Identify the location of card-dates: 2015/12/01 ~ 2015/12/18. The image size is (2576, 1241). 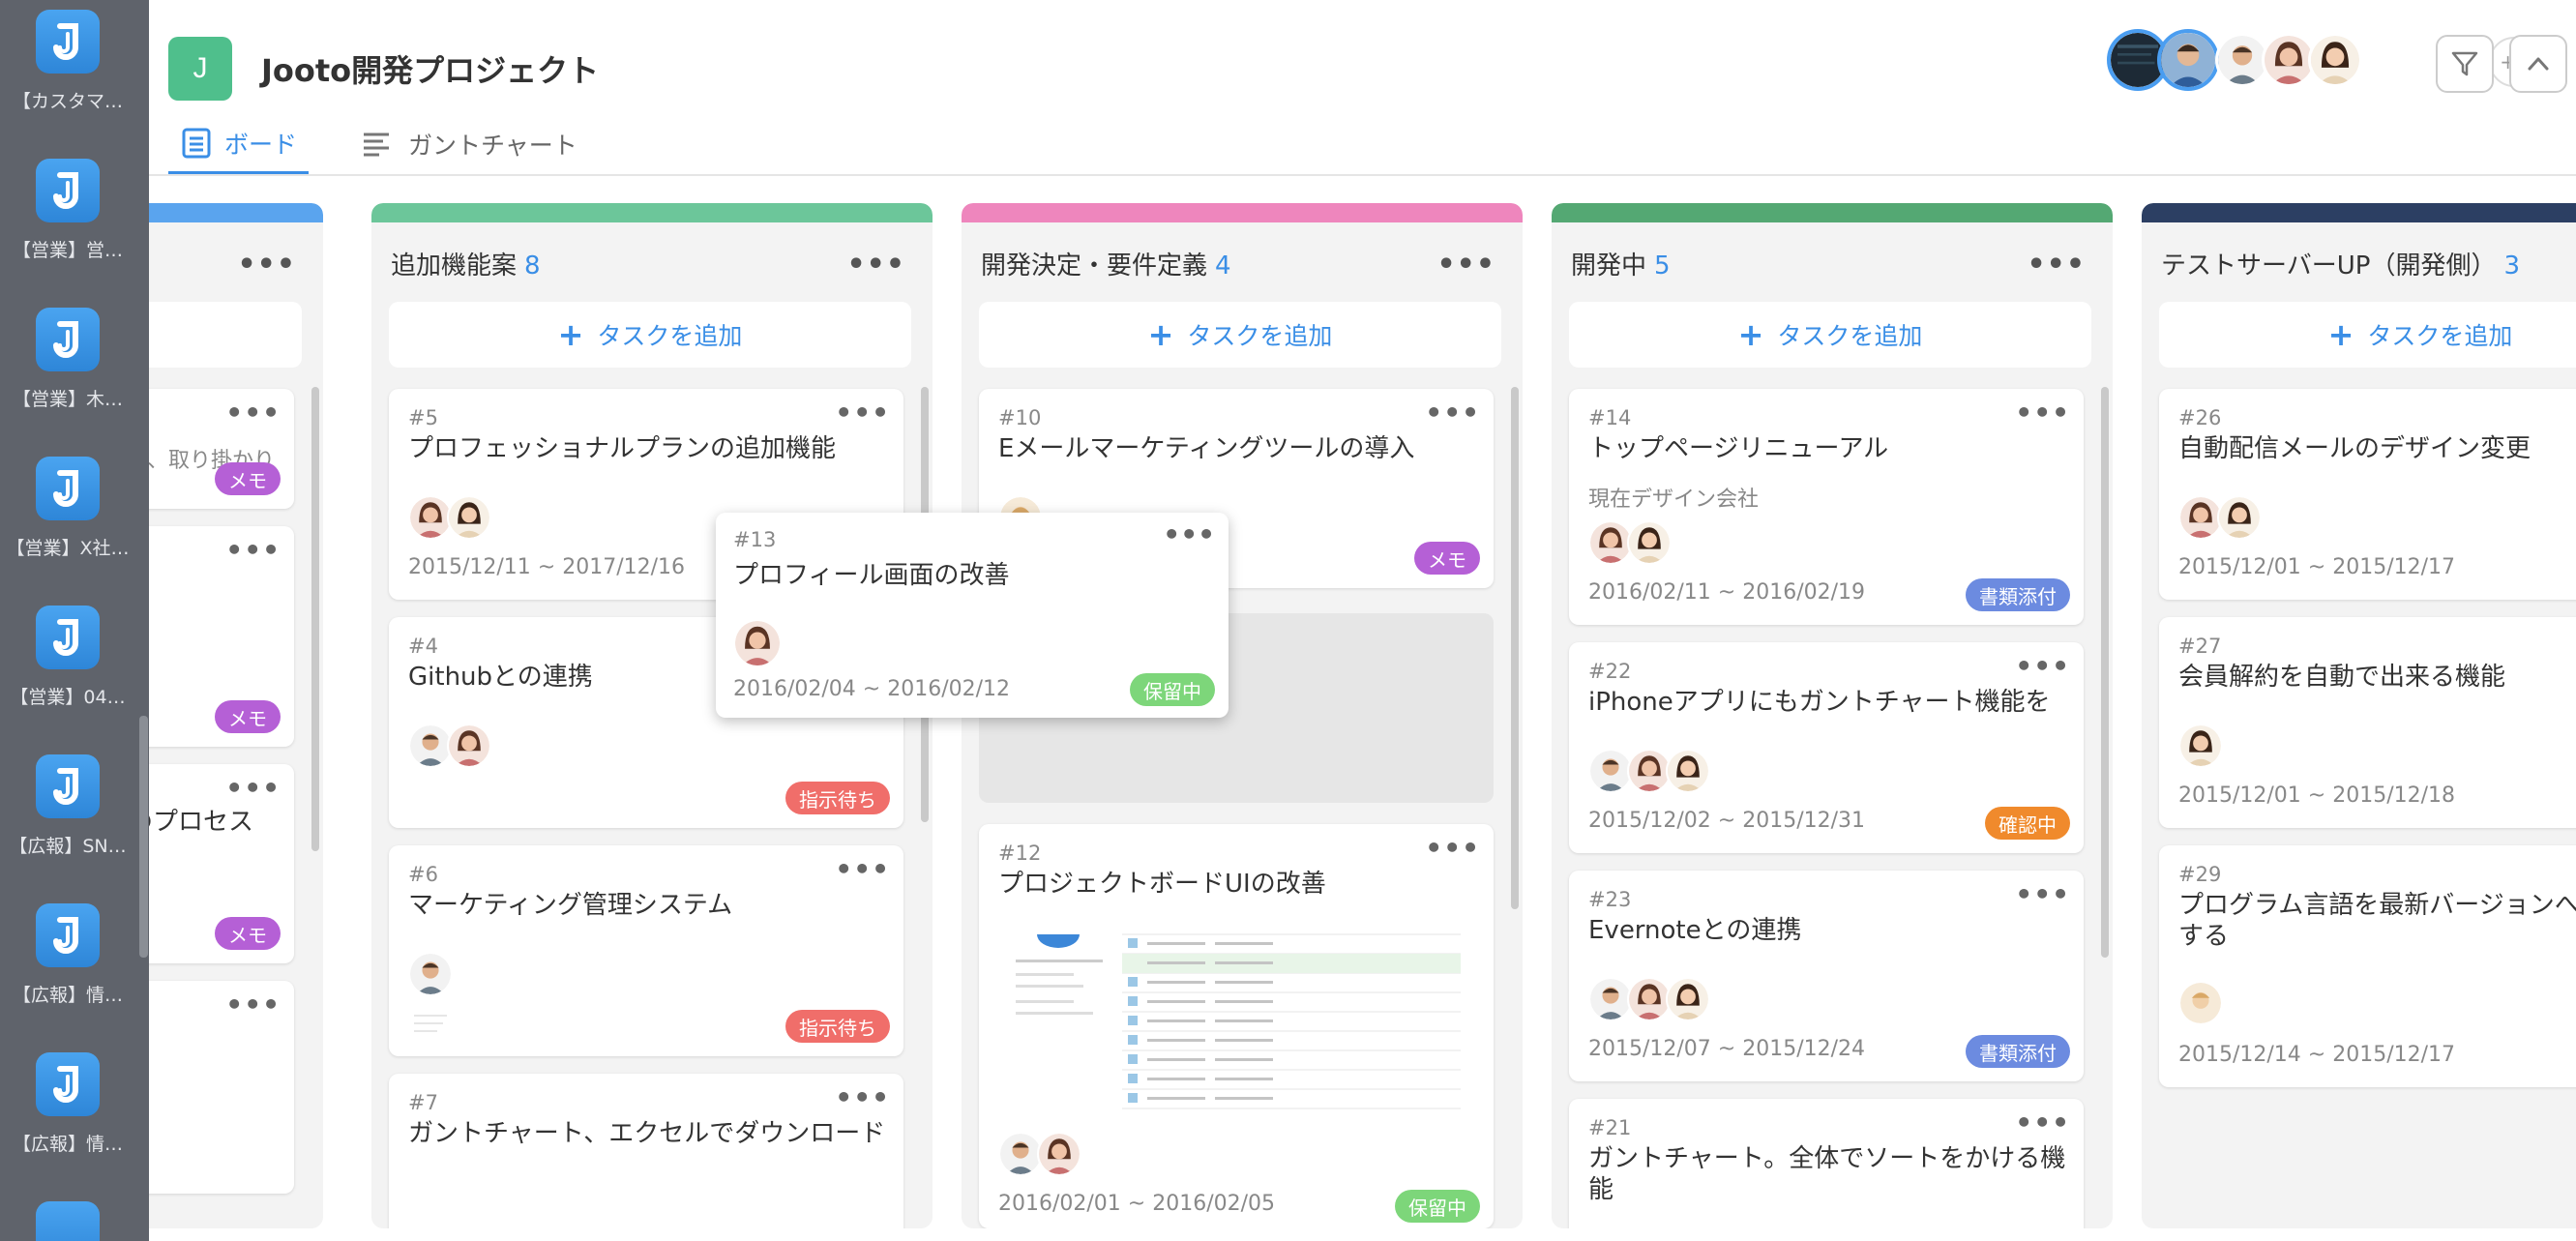
(2317, 795).